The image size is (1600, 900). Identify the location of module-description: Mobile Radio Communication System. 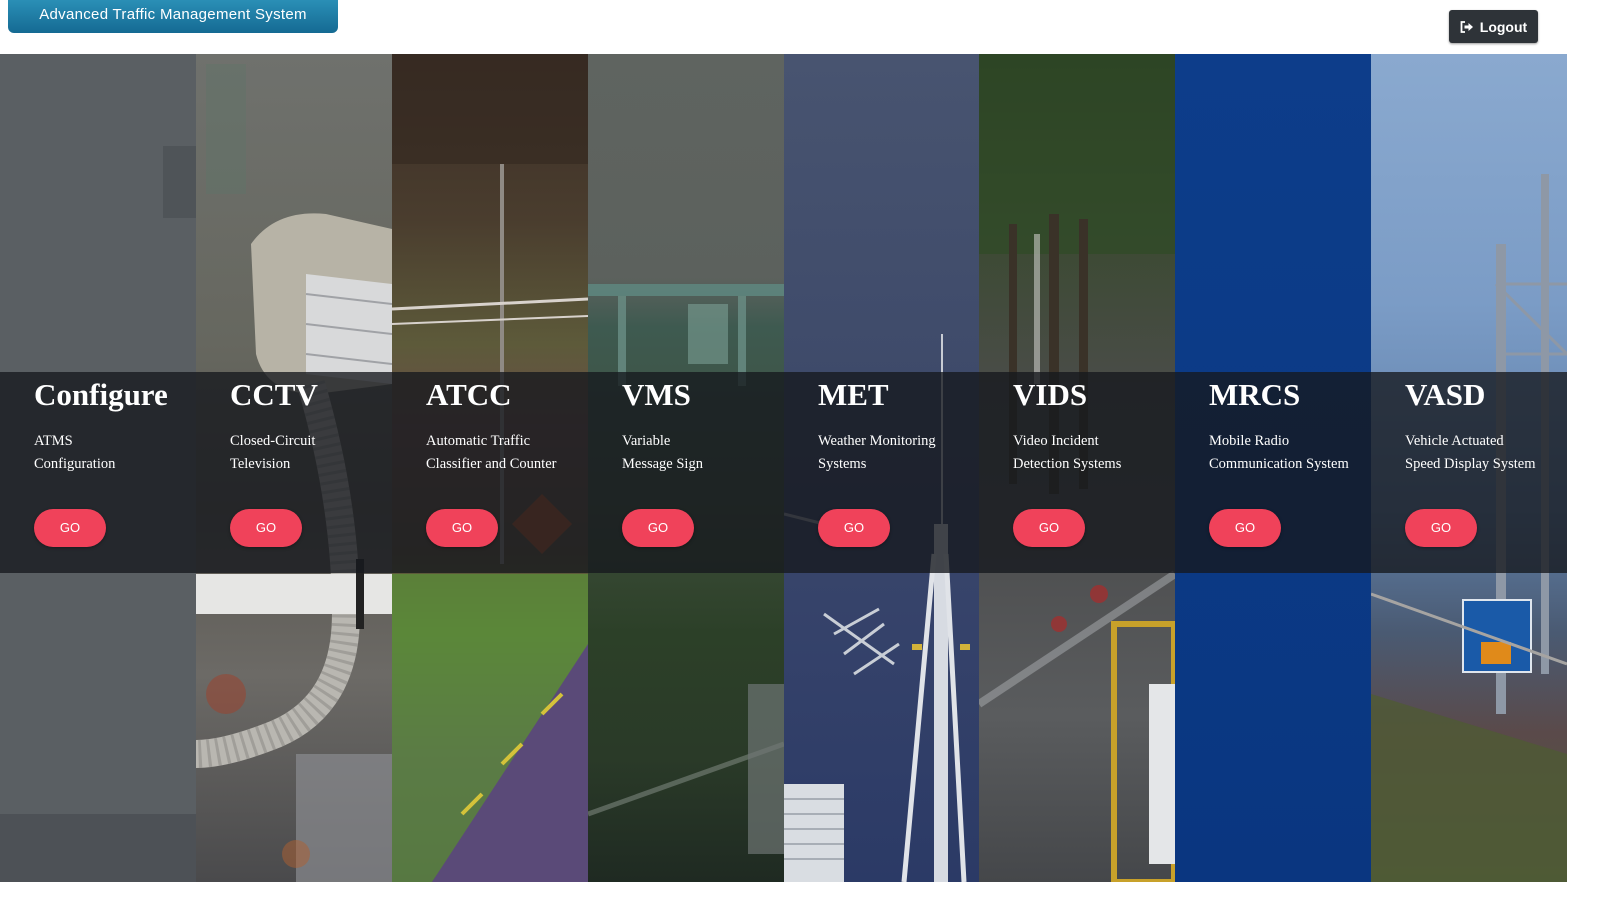
(1279, 452).